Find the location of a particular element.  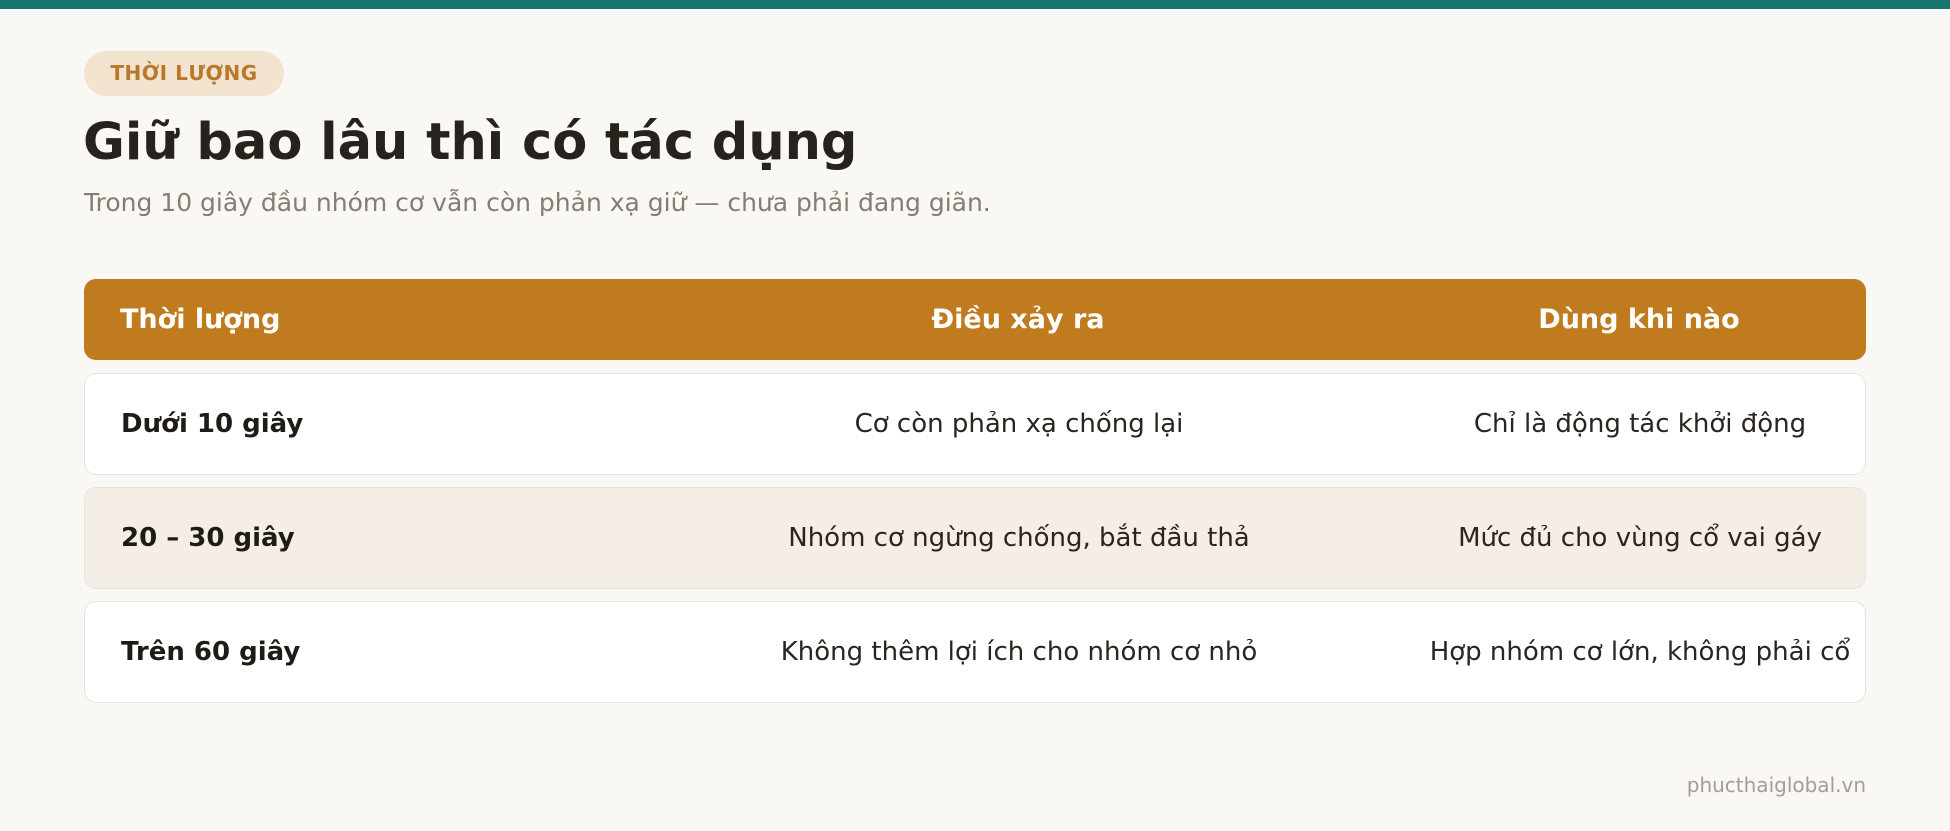

cell-when-to-use: Hợp nhóm cơ lớn, không phải cổ is located at coordinates (1640, 652).